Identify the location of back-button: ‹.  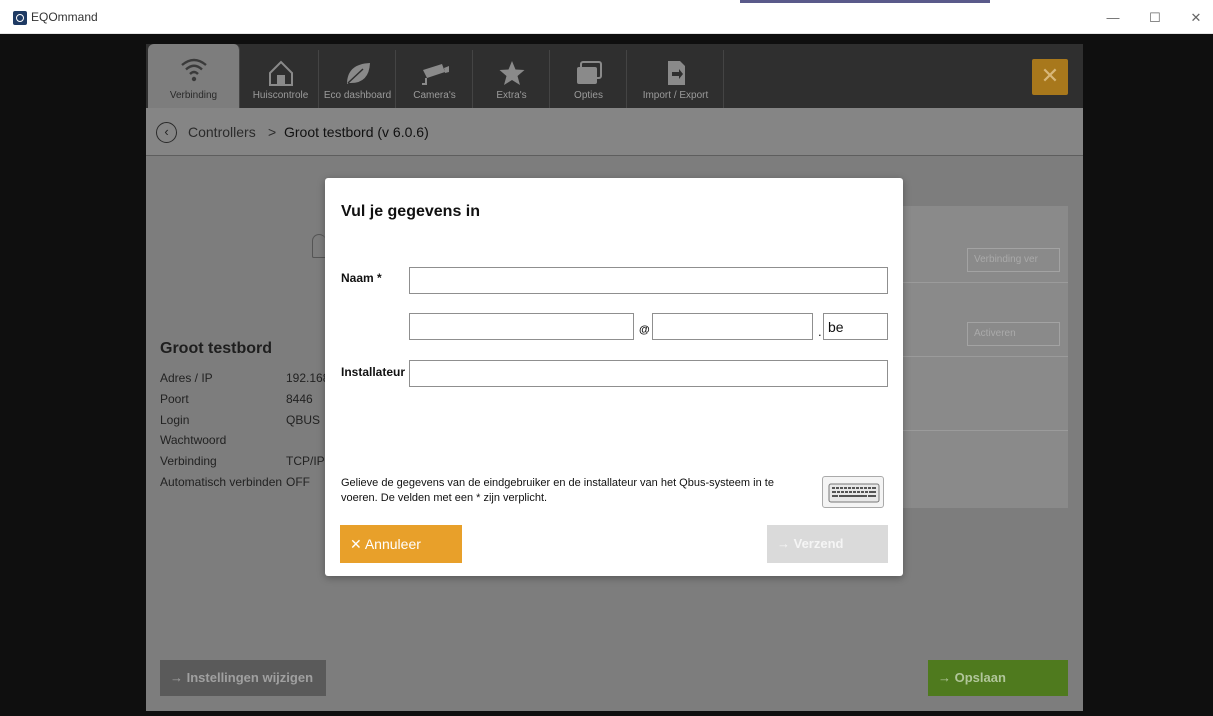
(166, 132).